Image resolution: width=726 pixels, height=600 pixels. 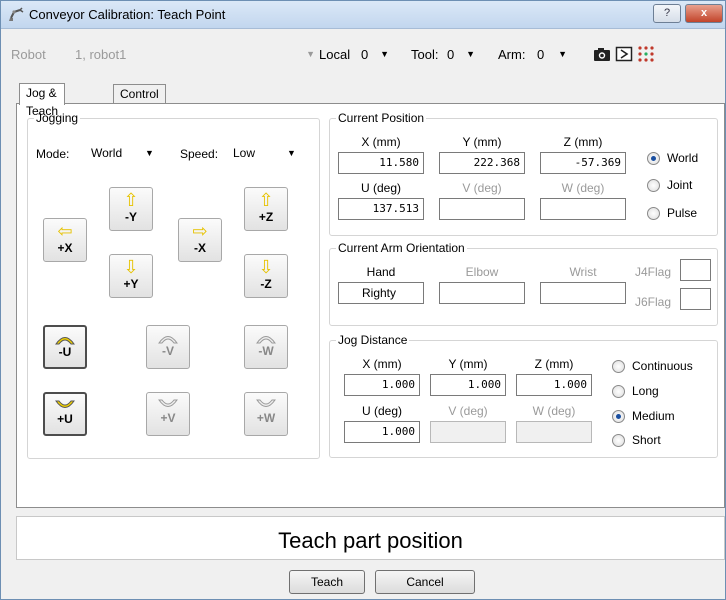 I want to click on hand-field: Righty, so click(x=381, y=293).